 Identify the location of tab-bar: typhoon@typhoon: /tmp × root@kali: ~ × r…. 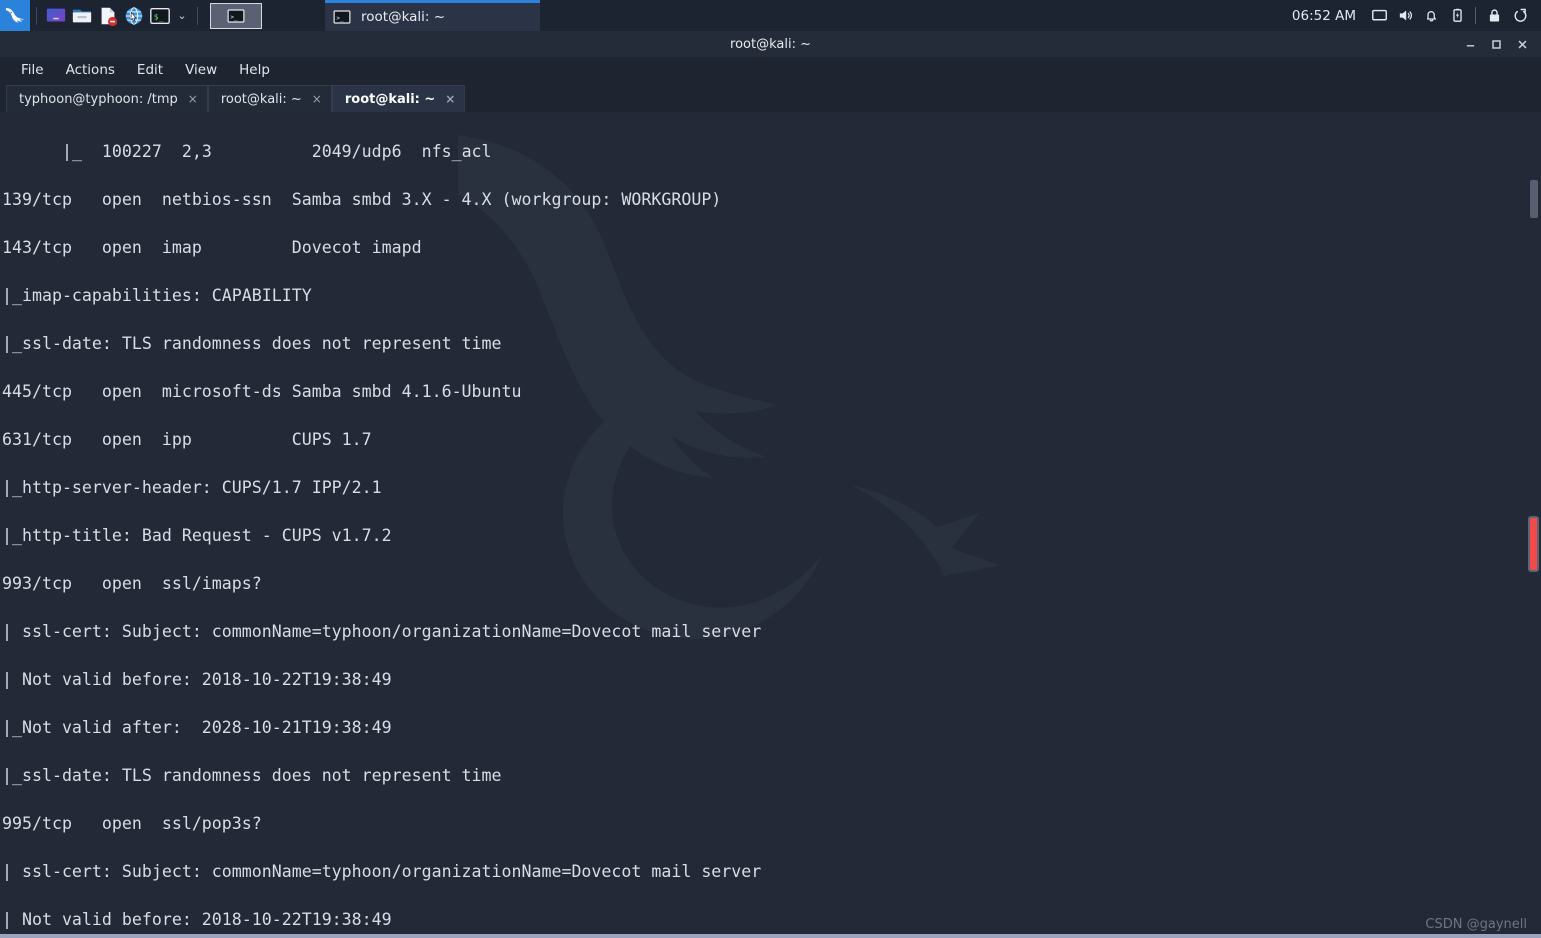
(770, 97).